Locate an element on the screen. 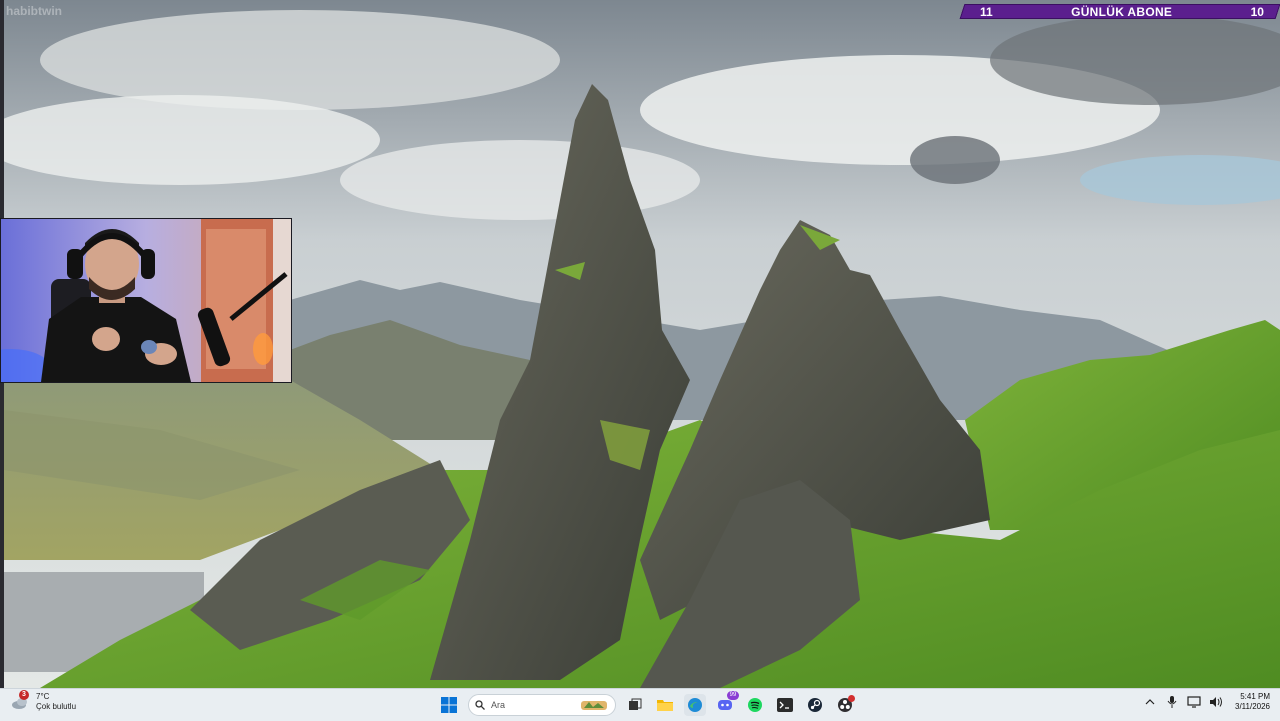 This screenshot has width=1280, height=721. discord-icon is located at coordinates (725, 705).